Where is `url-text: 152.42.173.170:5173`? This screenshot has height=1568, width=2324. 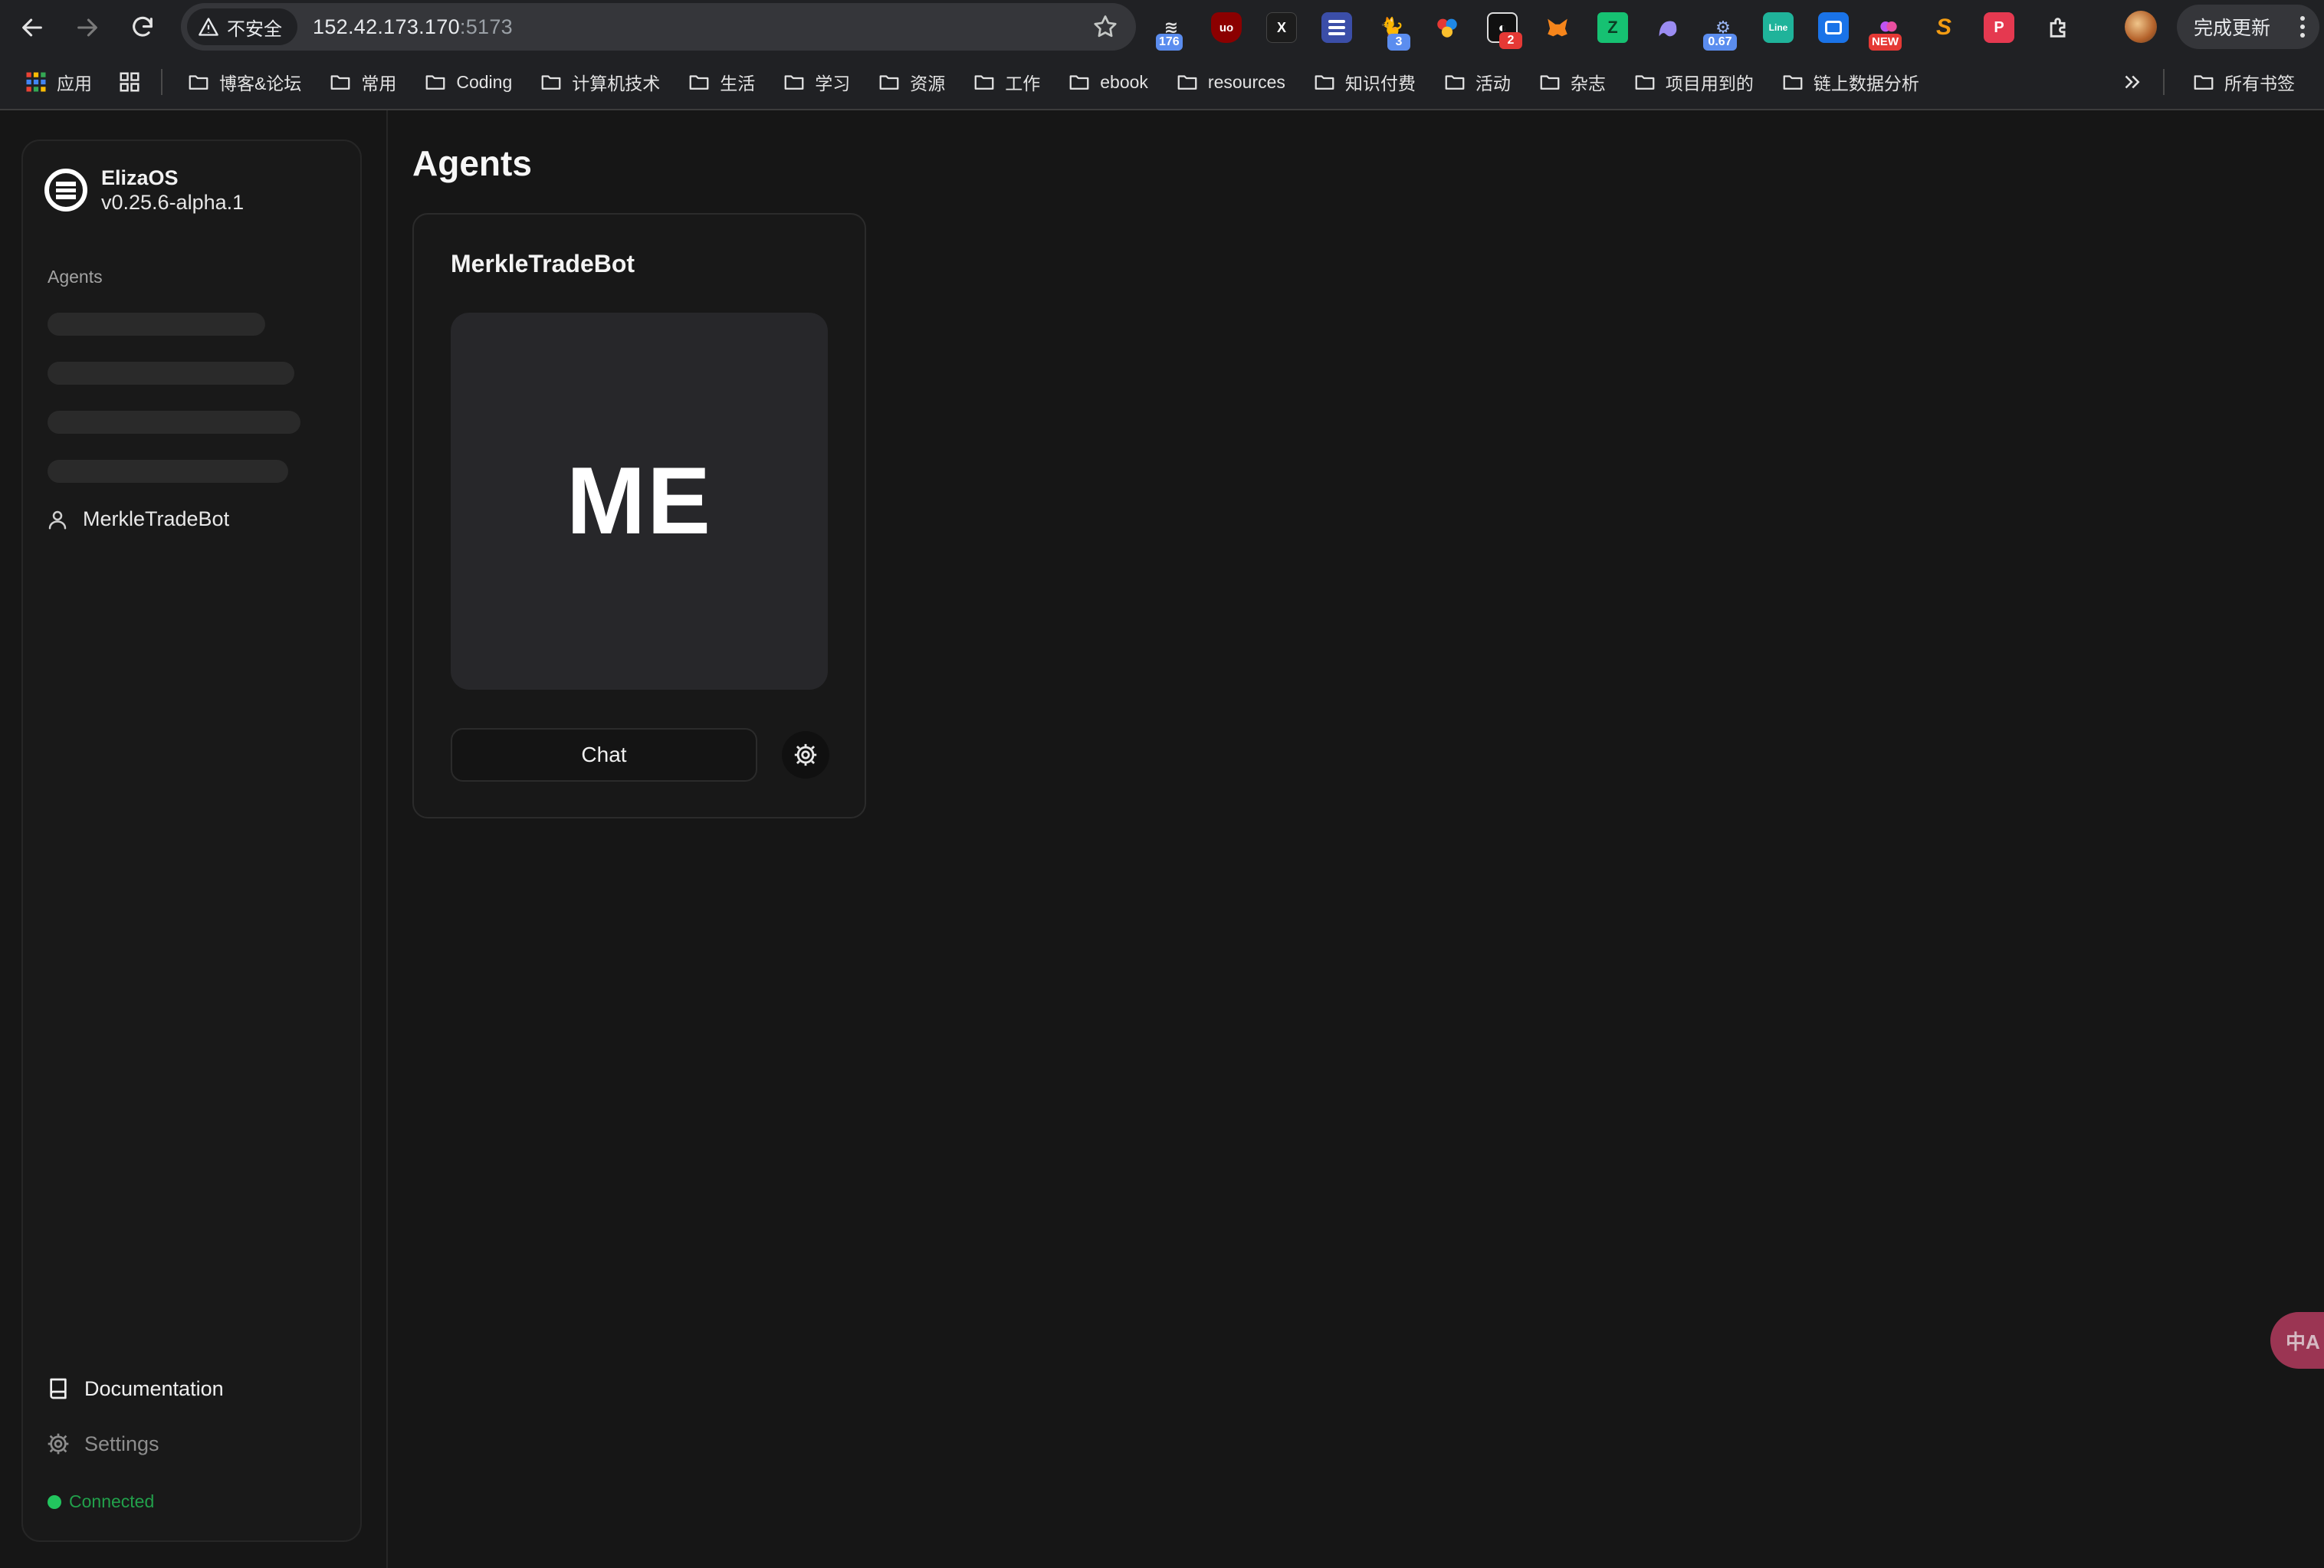 url-text: 152.42.173.170:5173 is located at coordinates (413, 27).